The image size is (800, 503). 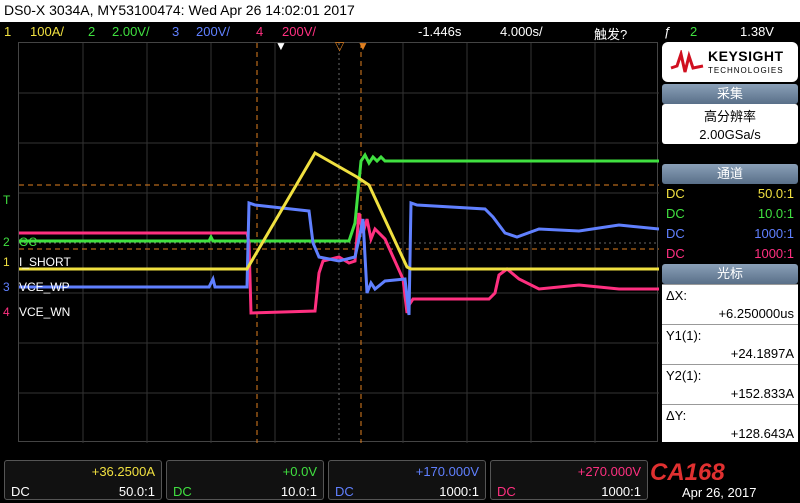 I want to click on trigger-level-marker: T, so click(x=6, y=200).